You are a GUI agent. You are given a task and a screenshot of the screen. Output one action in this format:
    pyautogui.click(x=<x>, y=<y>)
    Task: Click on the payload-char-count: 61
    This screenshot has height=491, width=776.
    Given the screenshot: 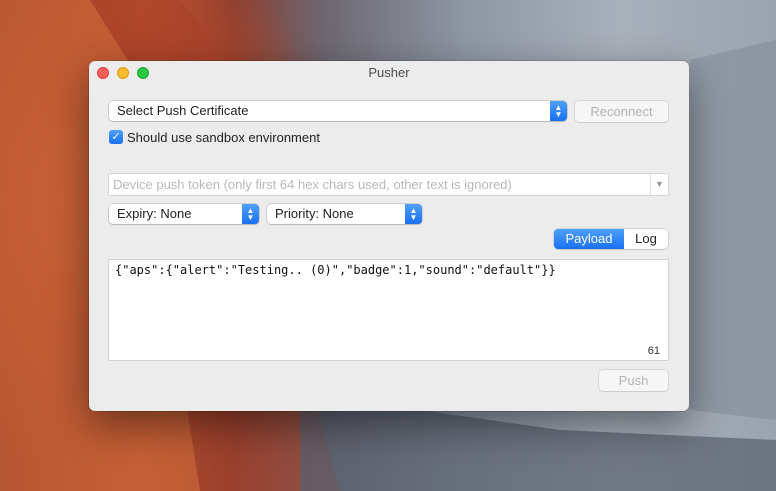 What is the action you would take?
    pyautogui.click(x=653, y=351)
    